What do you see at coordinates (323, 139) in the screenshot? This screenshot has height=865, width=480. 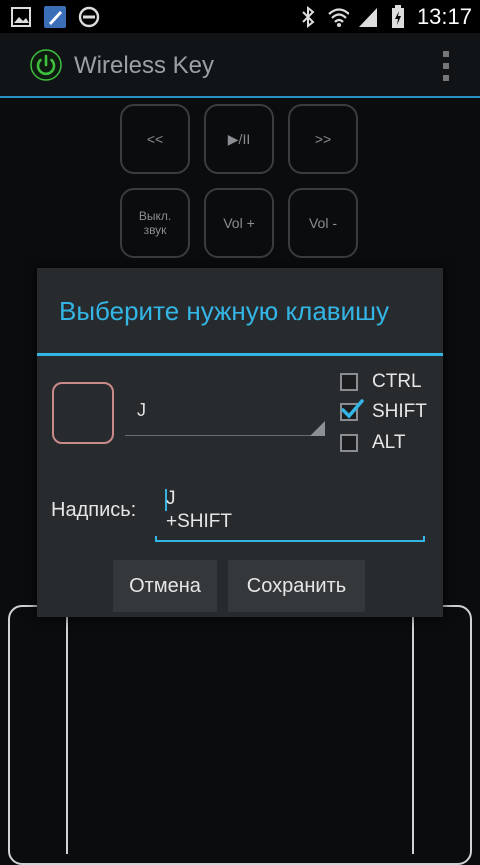 I see `fast-forward-key: >>` at bounding box center [323, 139].